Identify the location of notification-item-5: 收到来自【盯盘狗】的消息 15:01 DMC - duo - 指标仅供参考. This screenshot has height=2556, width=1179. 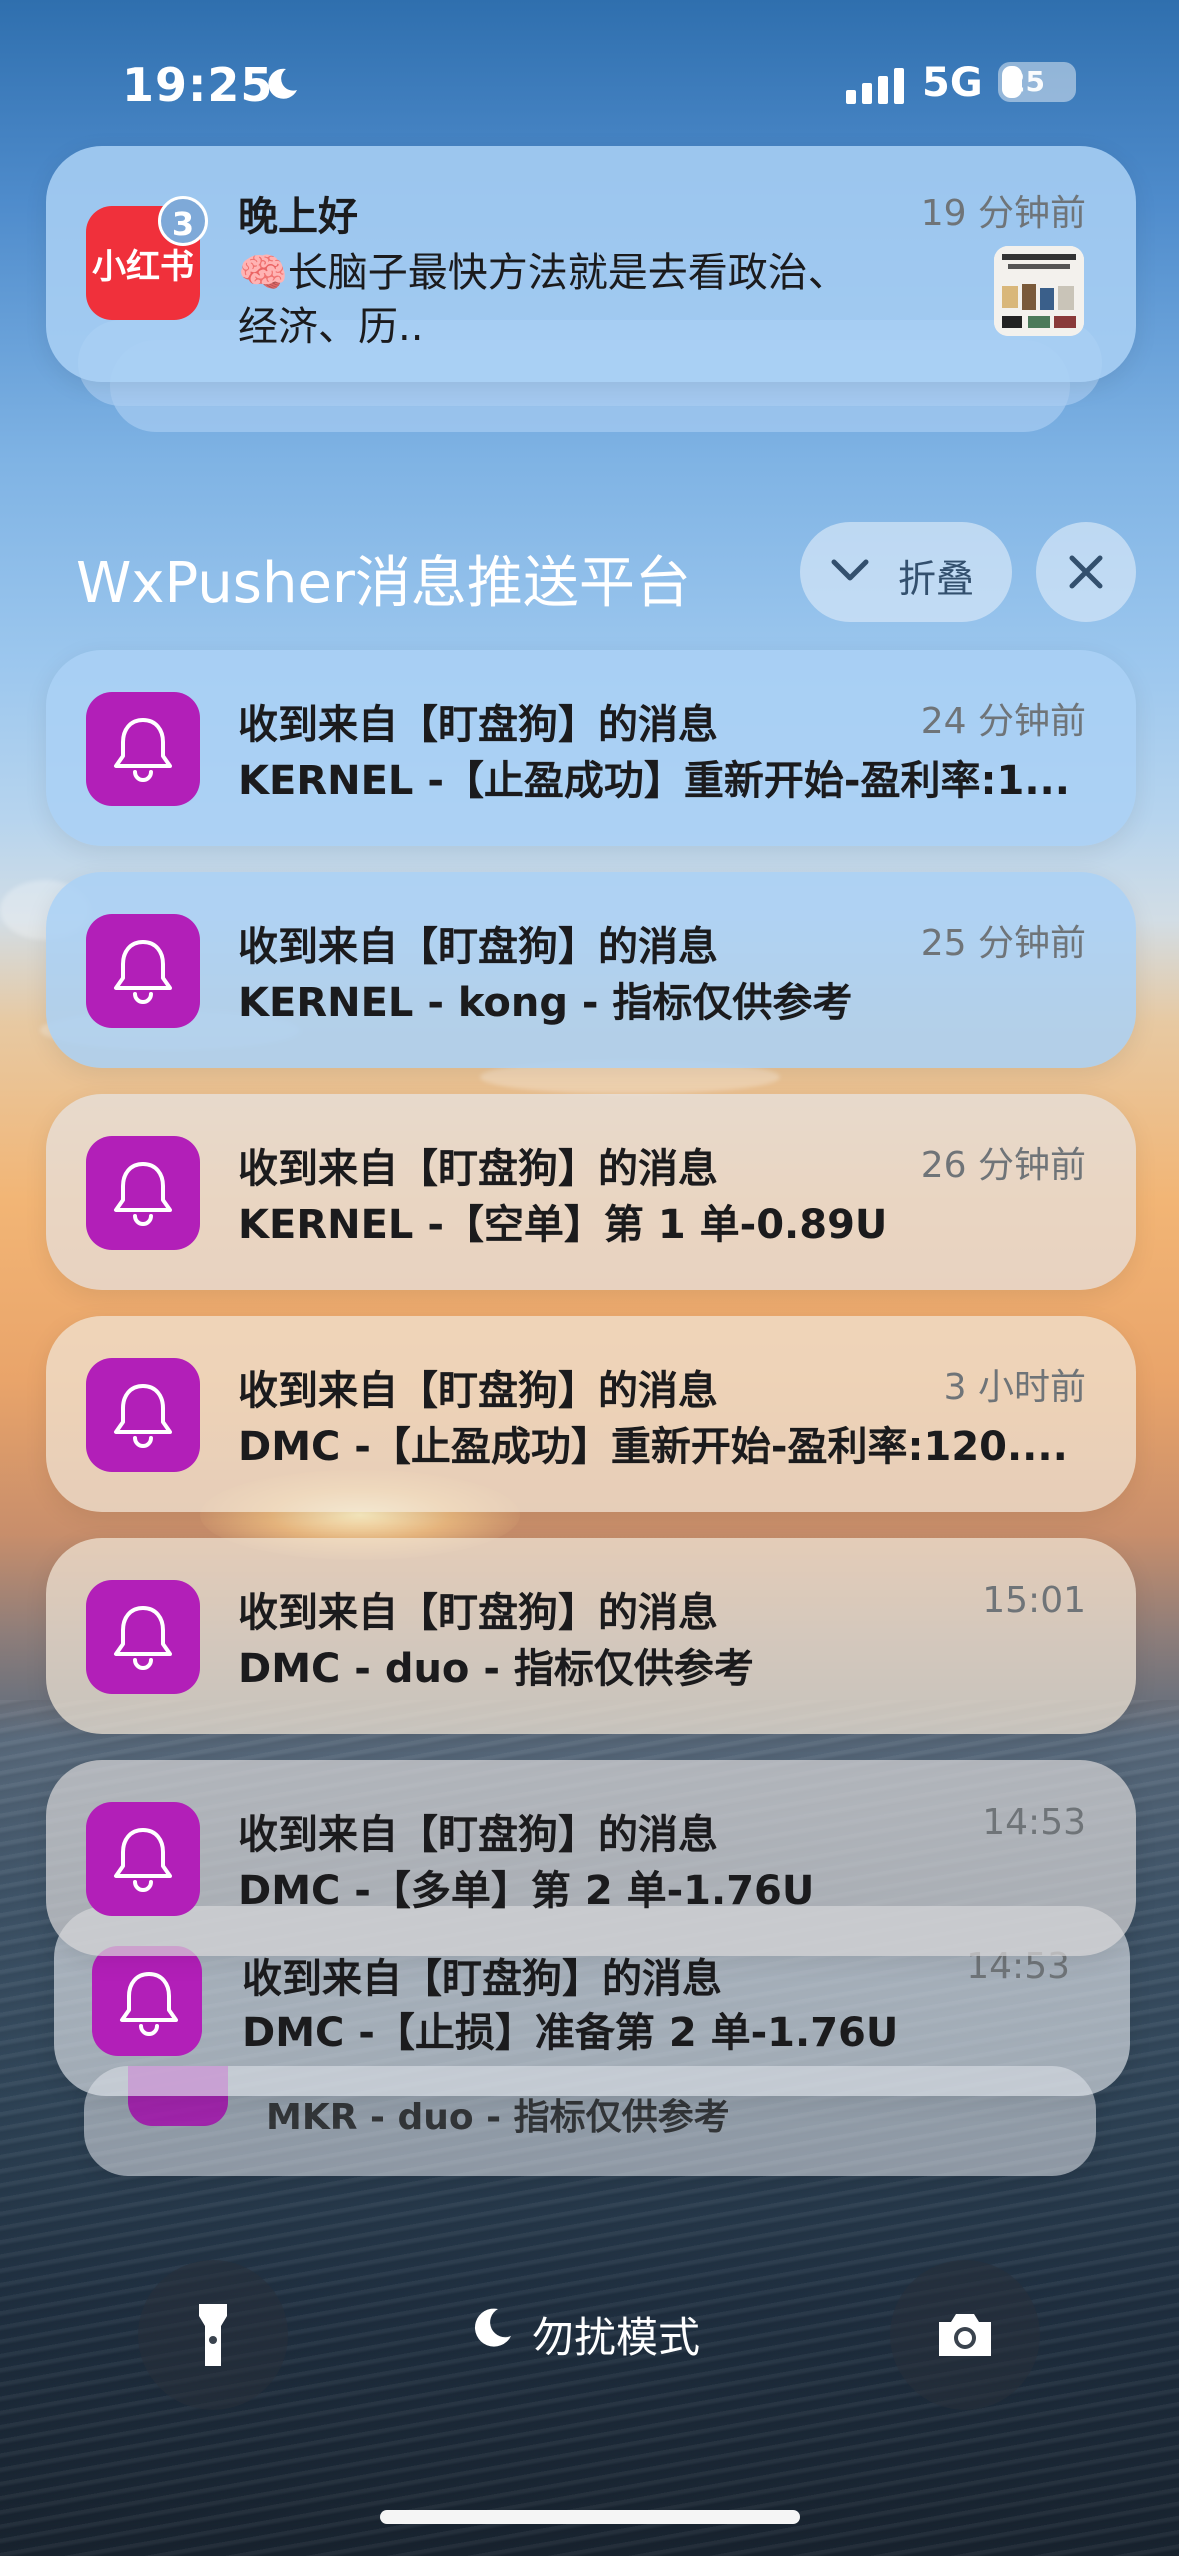
(591, 1636).